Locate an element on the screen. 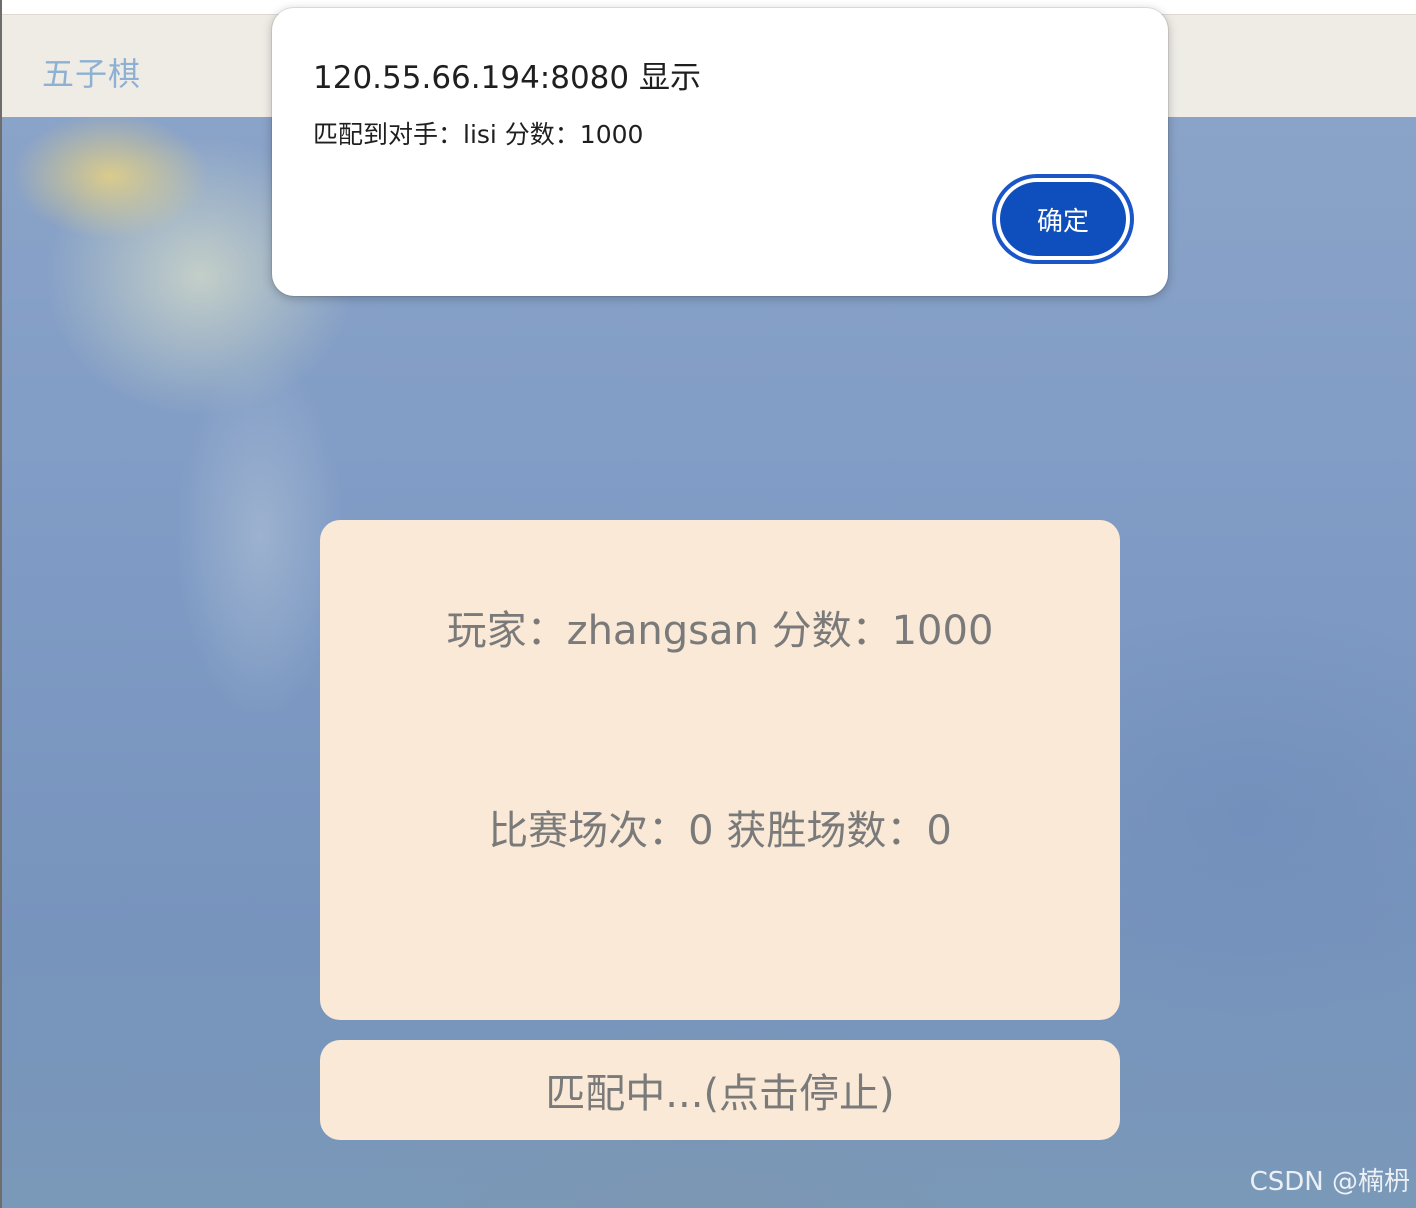  player-score-text: 玩家：zhangsan 分数：1000 is located at coordinates (720, 631).